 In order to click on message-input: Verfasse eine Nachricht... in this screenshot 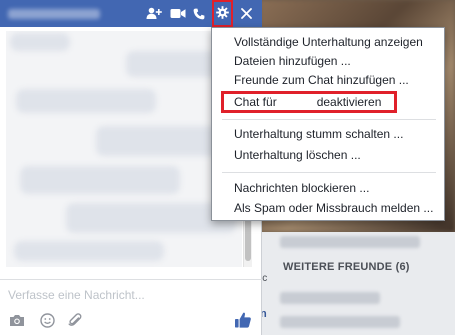, I will do `click(76, 295)`.